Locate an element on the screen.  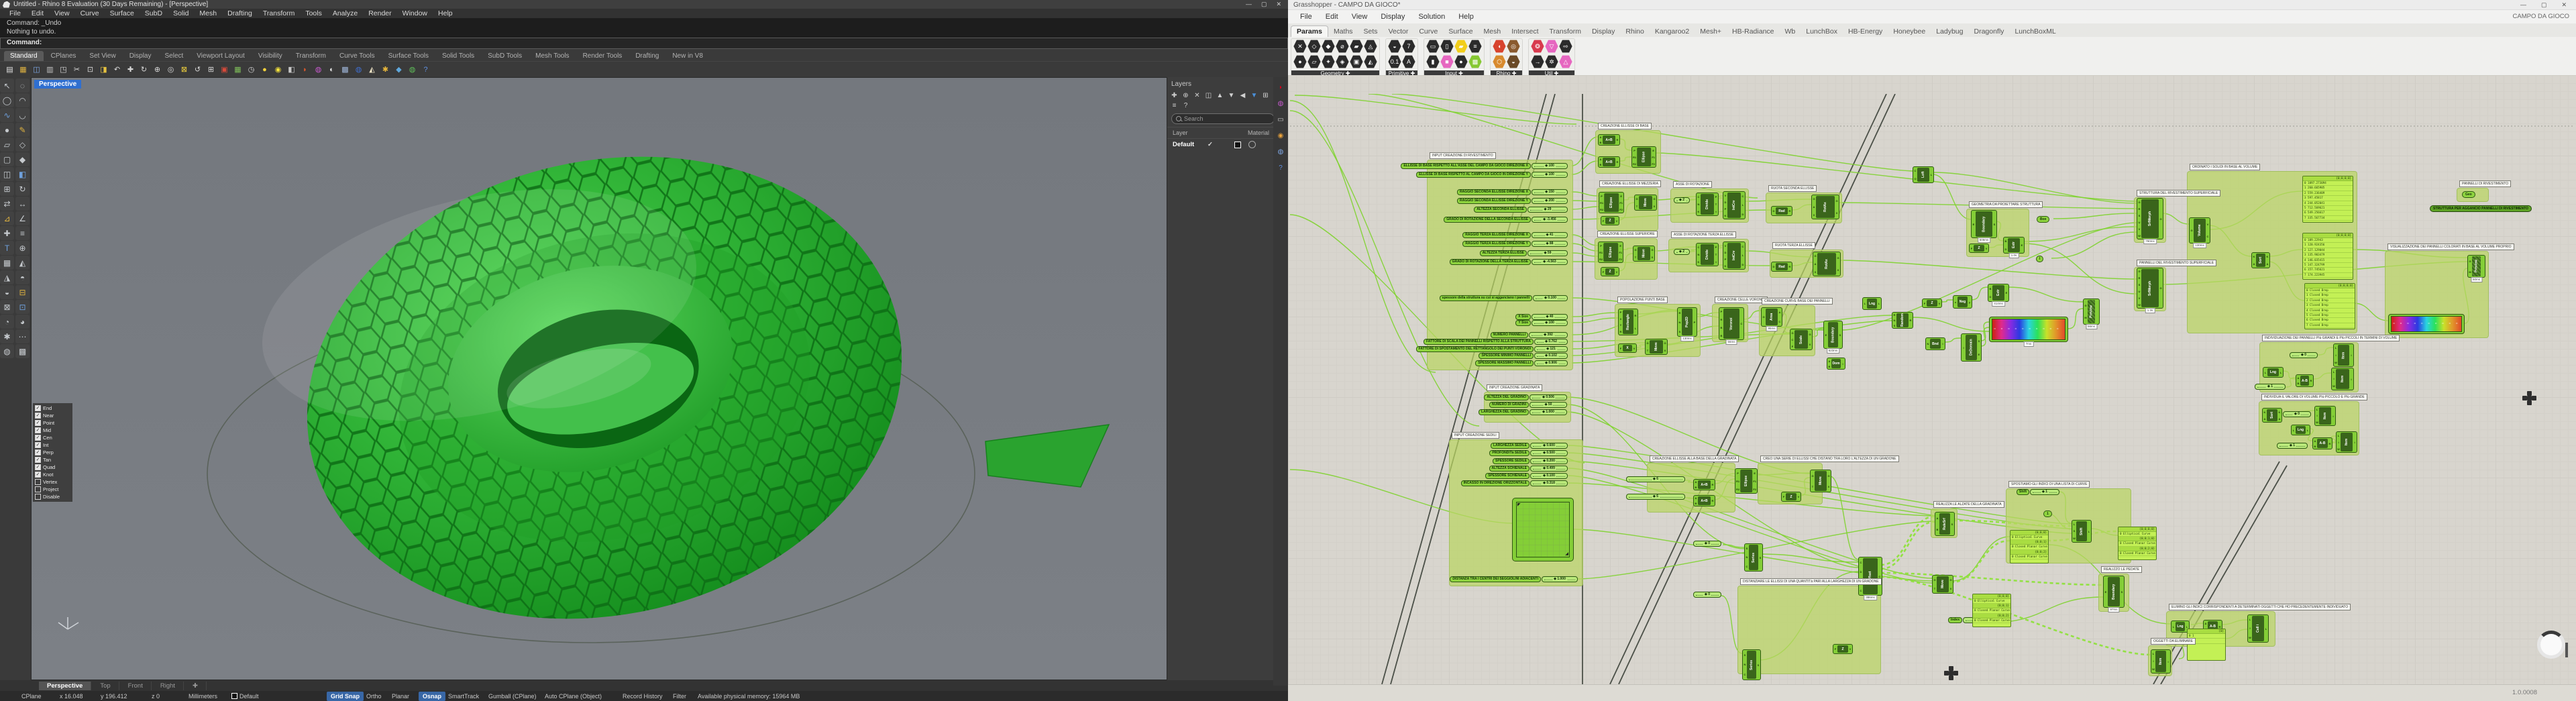
layers-tool-icon-10: ? is located at coordinates (1185, 106).